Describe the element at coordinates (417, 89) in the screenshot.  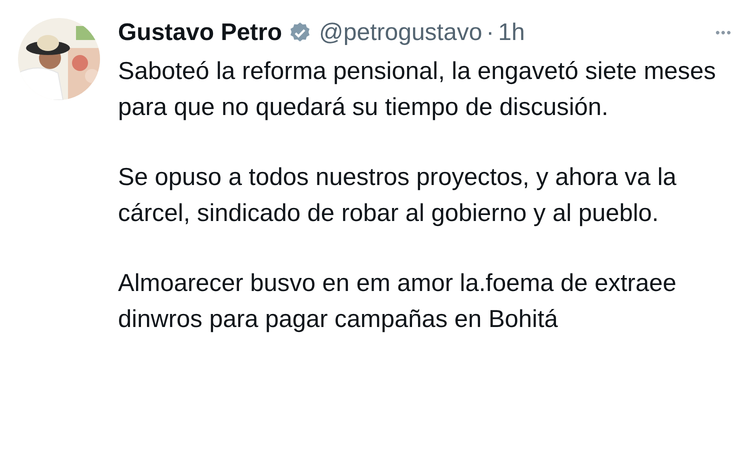
I see `post-text: Saboteó la reforma pensional, la engavetó siete meses para que no quedará su tiempo de discusión.` at that location.